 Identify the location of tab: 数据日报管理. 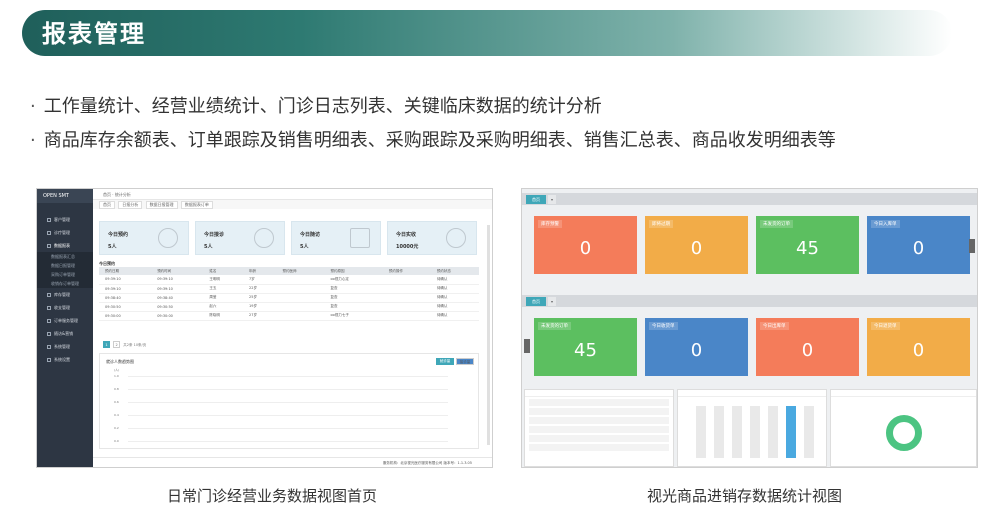
(161, 205).